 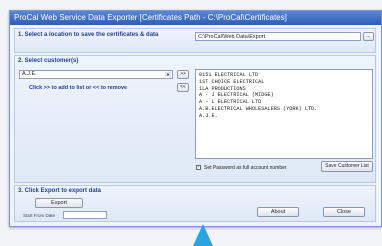 What do you see at coordinates (59, 203) in the screenshot?
I see `export-button: Export` at bounding box center [59, 203].